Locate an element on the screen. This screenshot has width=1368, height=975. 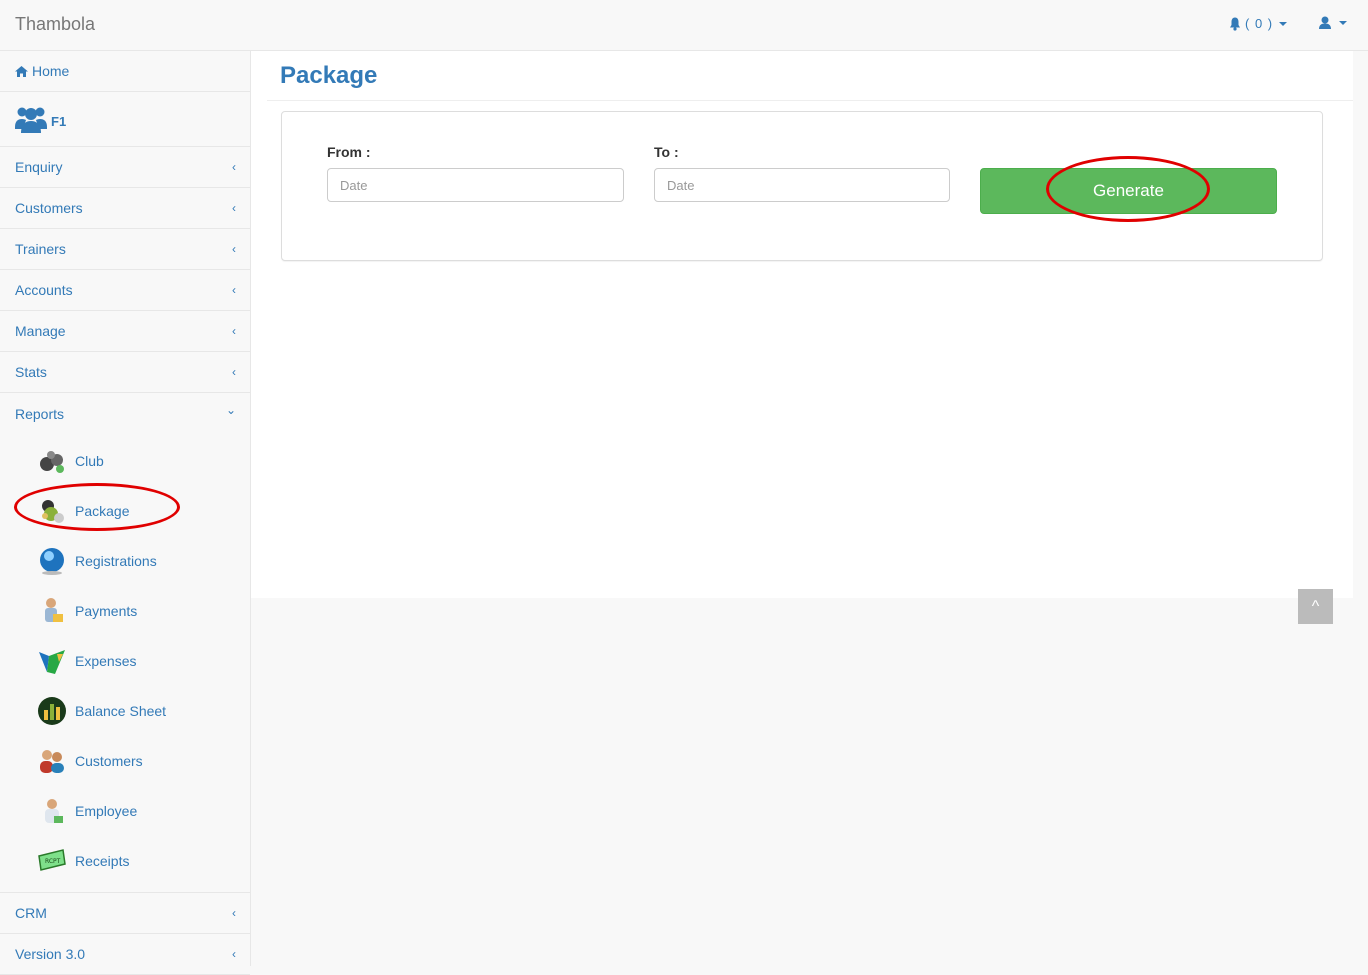
sidebar-profile: F1 is located at coordinates (125, 119).